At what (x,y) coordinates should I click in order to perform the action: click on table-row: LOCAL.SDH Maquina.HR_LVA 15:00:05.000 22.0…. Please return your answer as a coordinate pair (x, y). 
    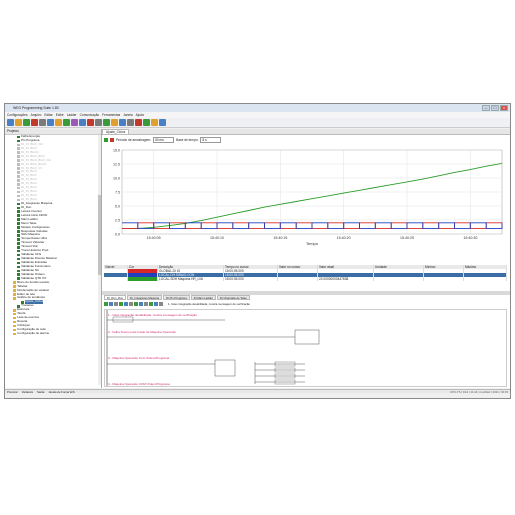
    Looking at the image, I should click on (305, 279).